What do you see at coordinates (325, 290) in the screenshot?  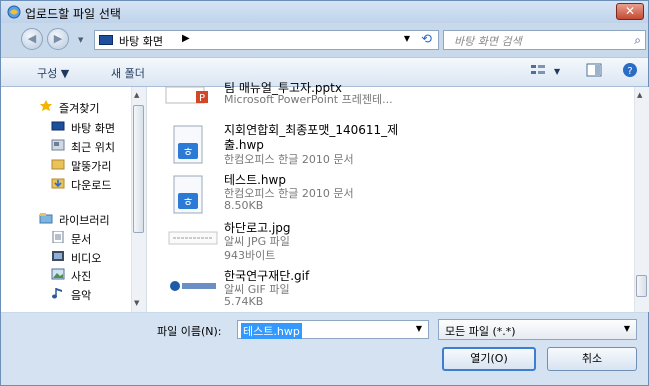 I see `file-item-gif: 한국연구재단.gif 알씨 GIF 파일 5.74KB` at bounding box center [325, 290].